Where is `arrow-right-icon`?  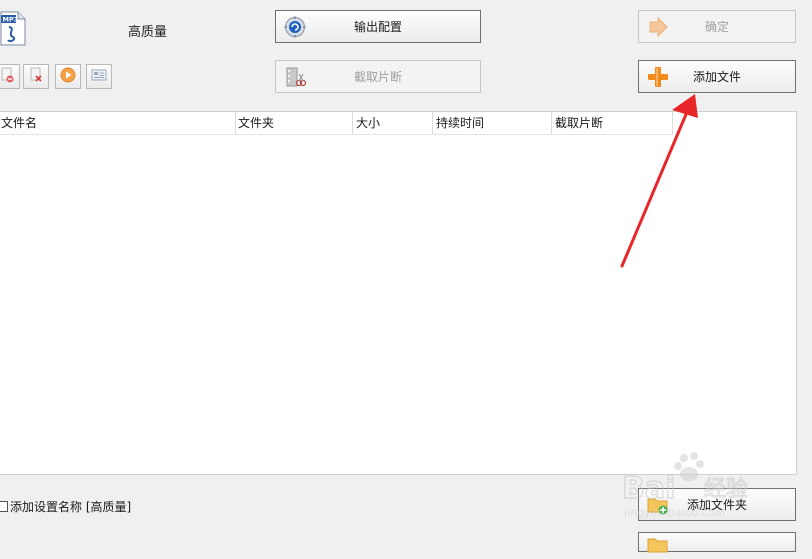
arrow-right-icon is located at coordinates (658, 27).